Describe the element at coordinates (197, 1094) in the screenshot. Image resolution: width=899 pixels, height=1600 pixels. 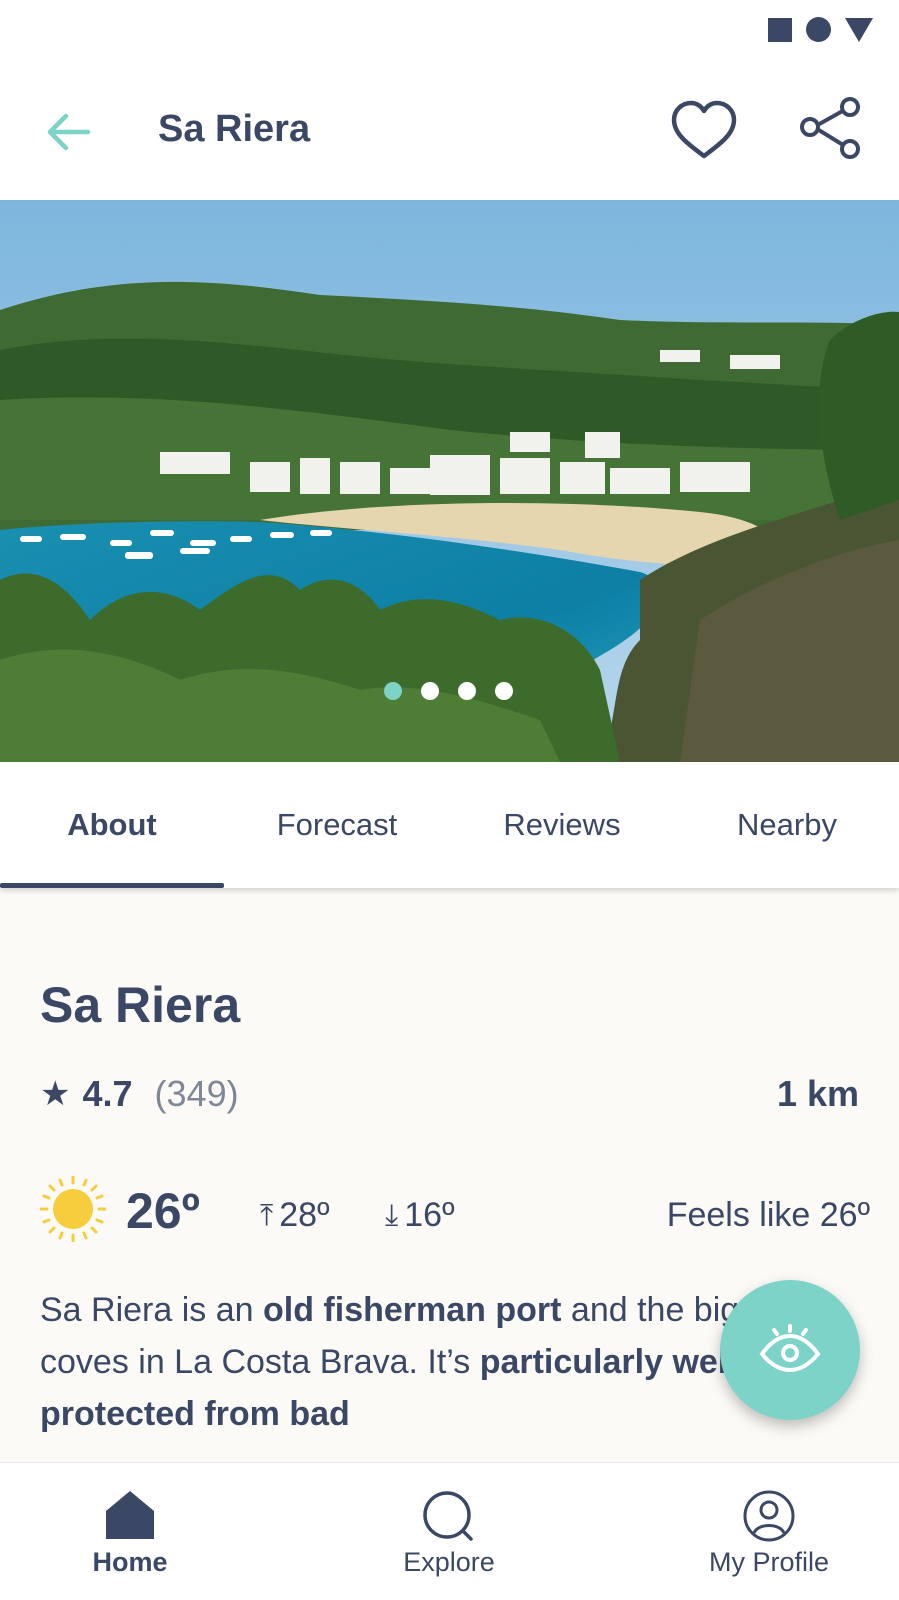
I see `review-count: (349)` at that location.